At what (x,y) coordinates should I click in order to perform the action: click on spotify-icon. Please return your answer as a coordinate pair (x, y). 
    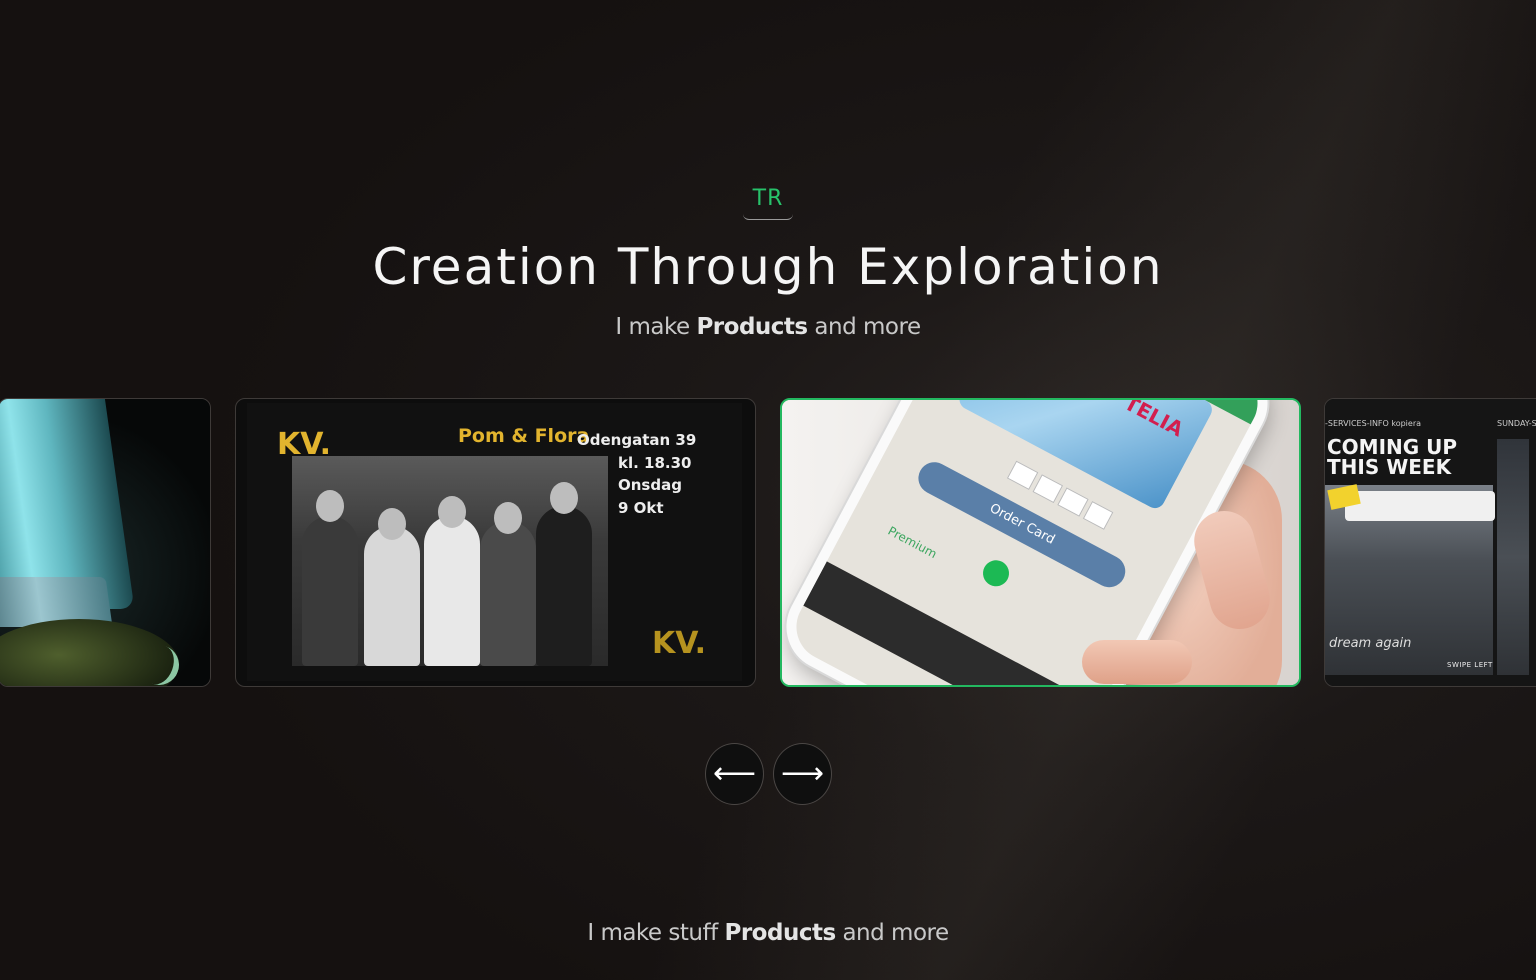
    Looking at the image, I should click on (996, 573).